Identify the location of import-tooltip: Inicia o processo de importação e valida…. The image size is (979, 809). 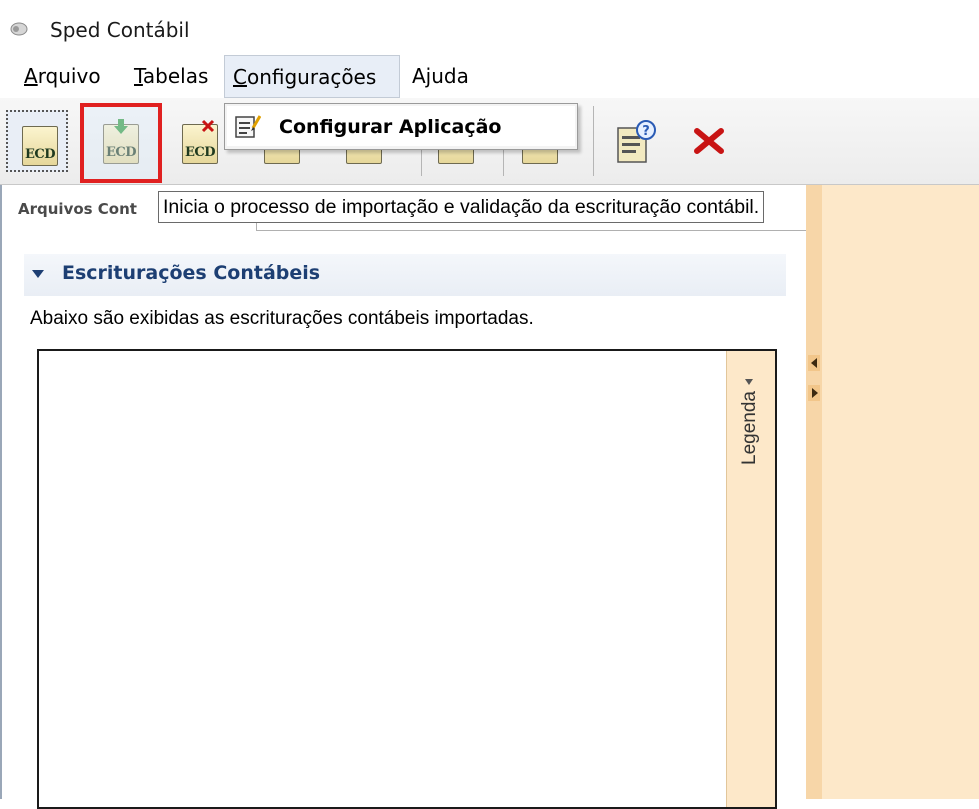
(461, 207).